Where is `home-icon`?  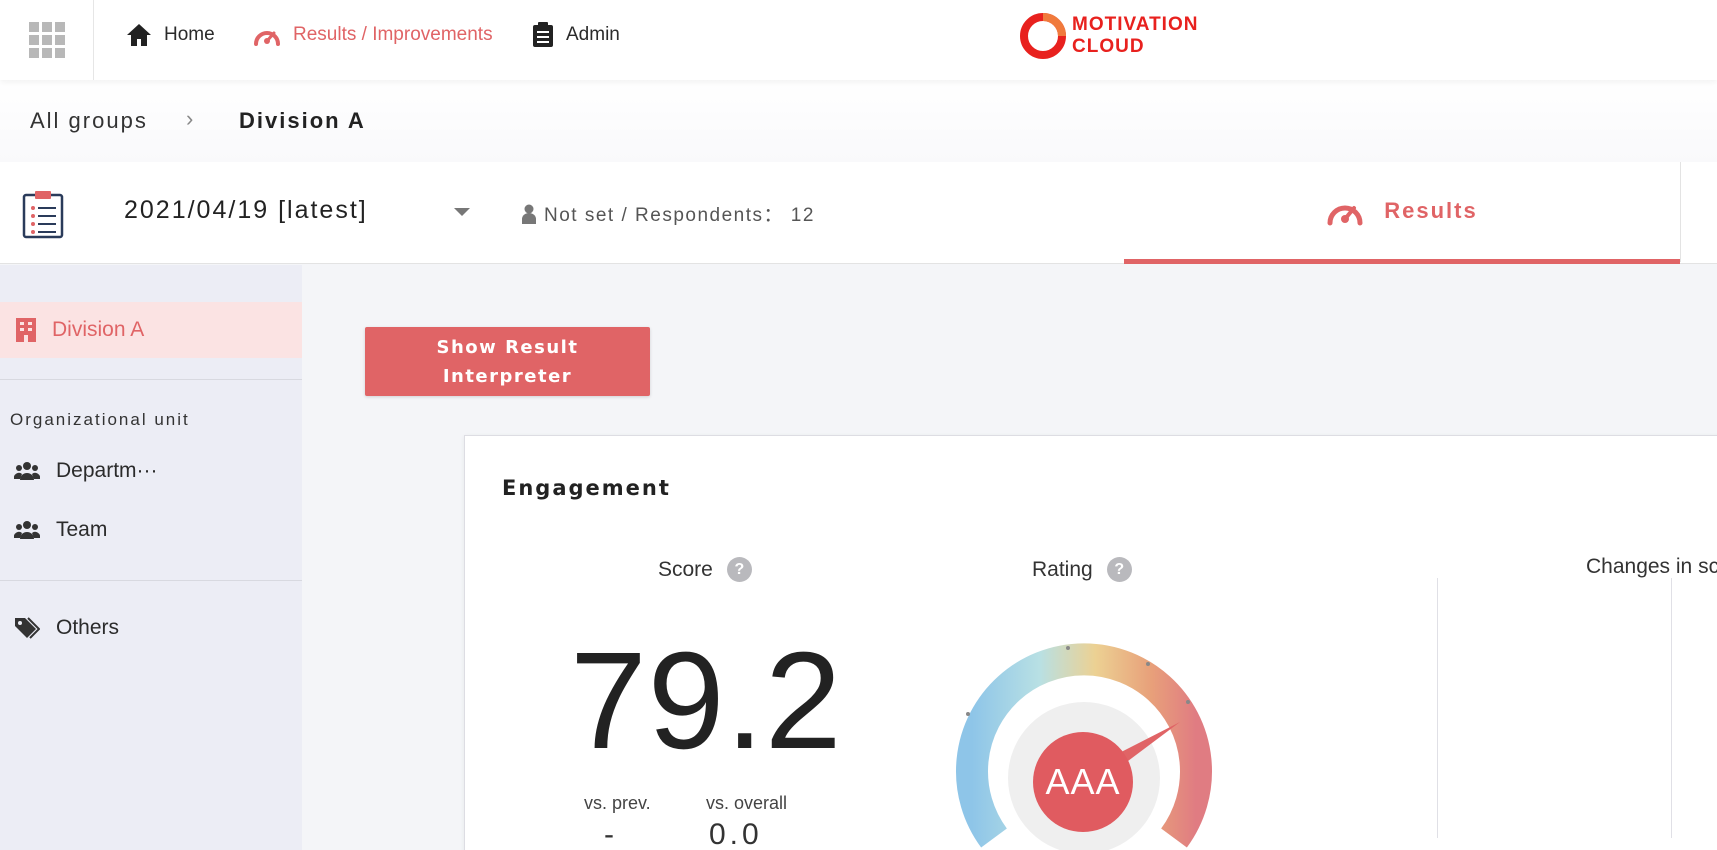
home-icon is located at coordinates (139, 35).